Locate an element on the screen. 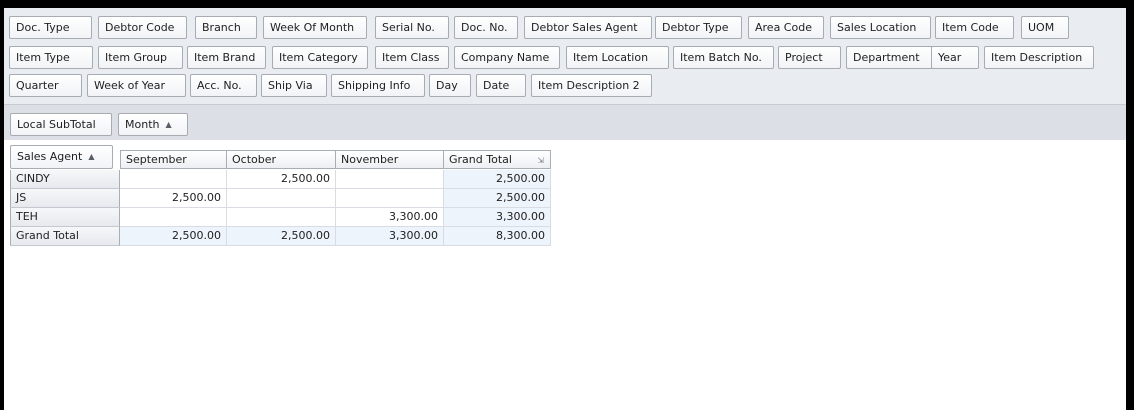  row-header-cindy: CINDY is located at coordinates (65, 179).